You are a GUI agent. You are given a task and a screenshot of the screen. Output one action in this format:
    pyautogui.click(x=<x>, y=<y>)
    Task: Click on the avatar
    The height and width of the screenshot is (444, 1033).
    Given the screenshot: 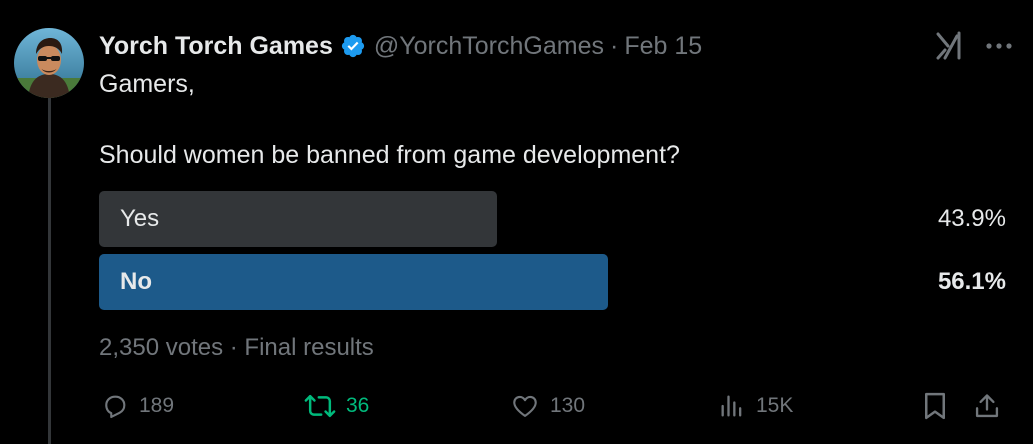 What is the action you would take?
    pyautogui.click(x=49, y=63)
    